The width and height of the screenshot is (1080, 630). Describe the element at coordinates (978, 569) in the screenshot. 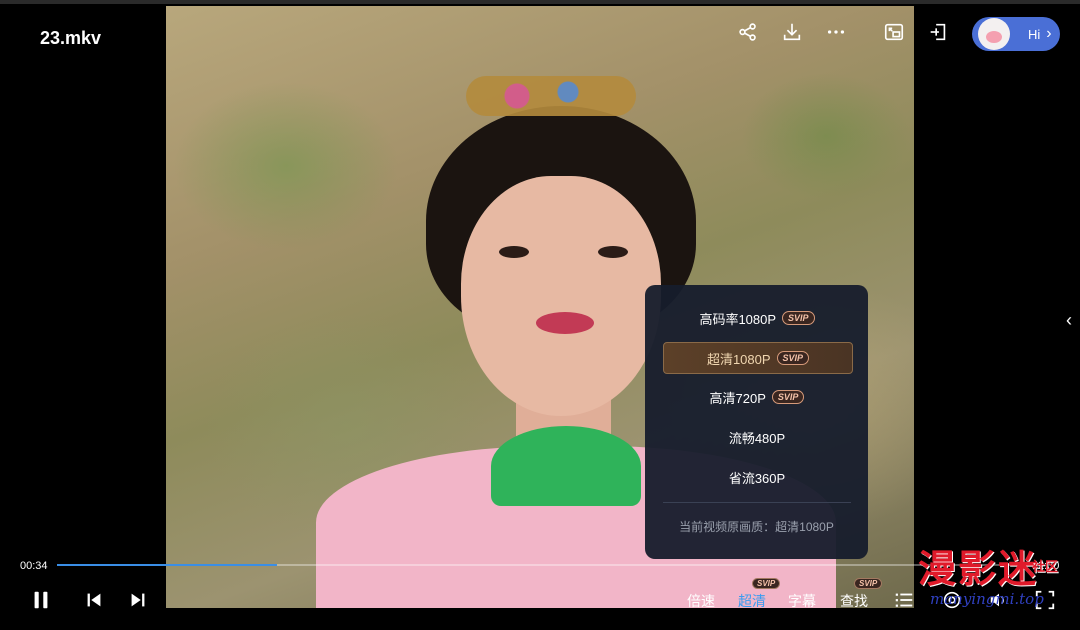

I see `watermark-title: 漫影迷` at that location.